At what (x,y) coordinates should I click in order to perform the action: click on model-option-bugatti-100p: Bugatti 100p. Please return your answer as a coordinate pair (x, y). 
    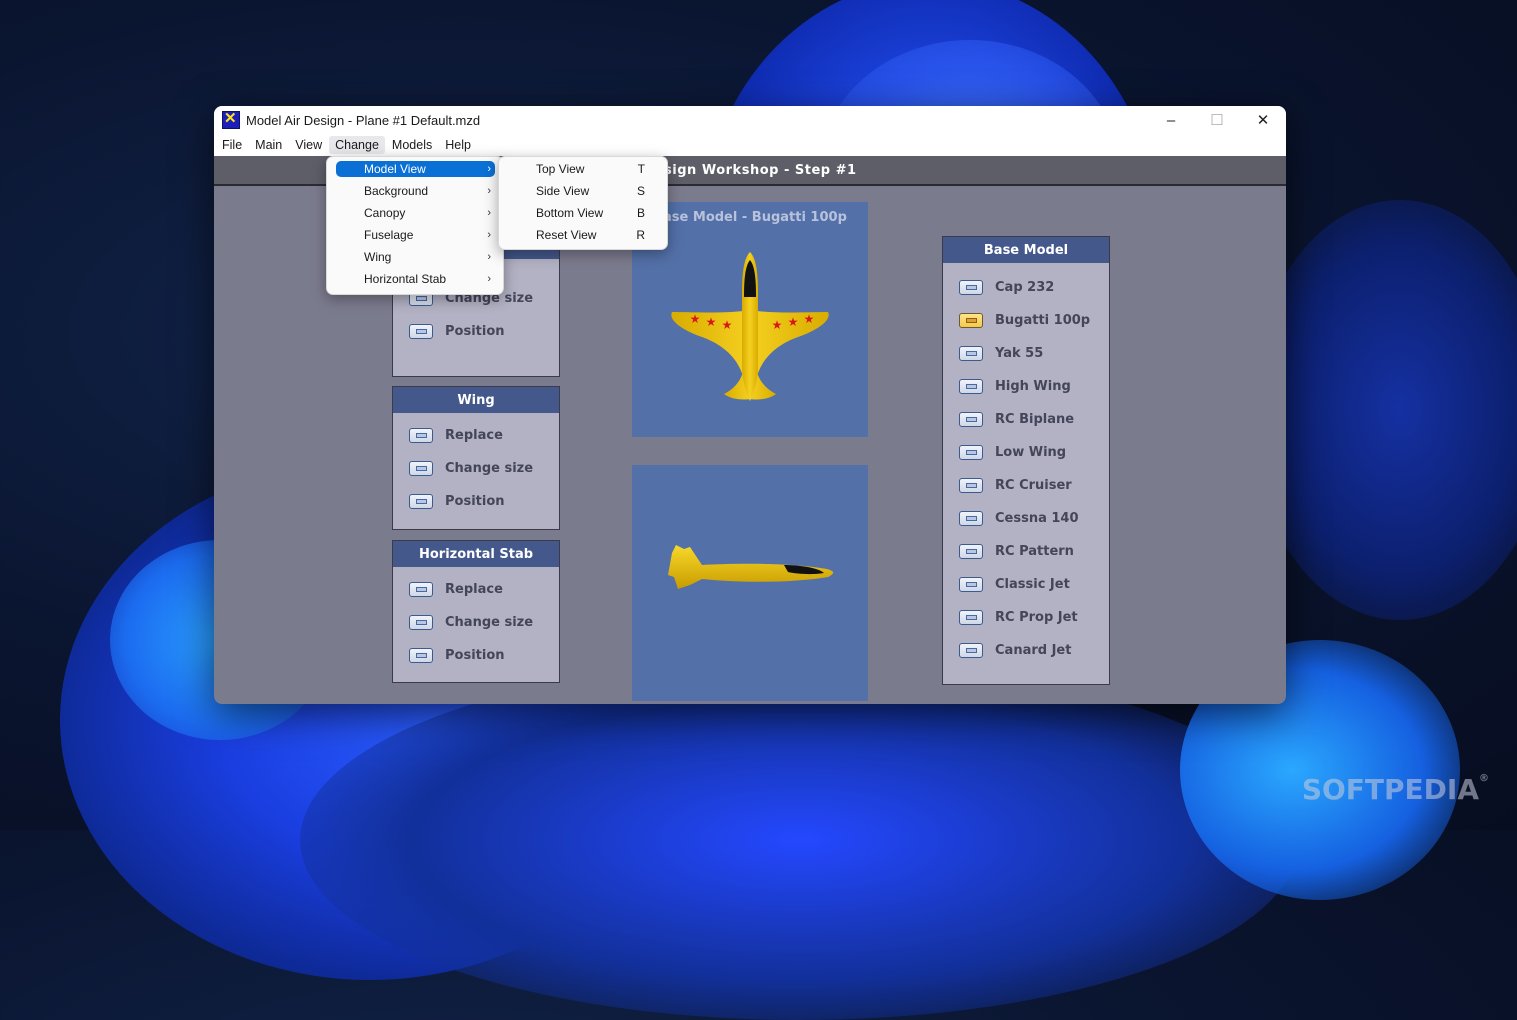
    Looking at the image, I should click on (1024, 320).